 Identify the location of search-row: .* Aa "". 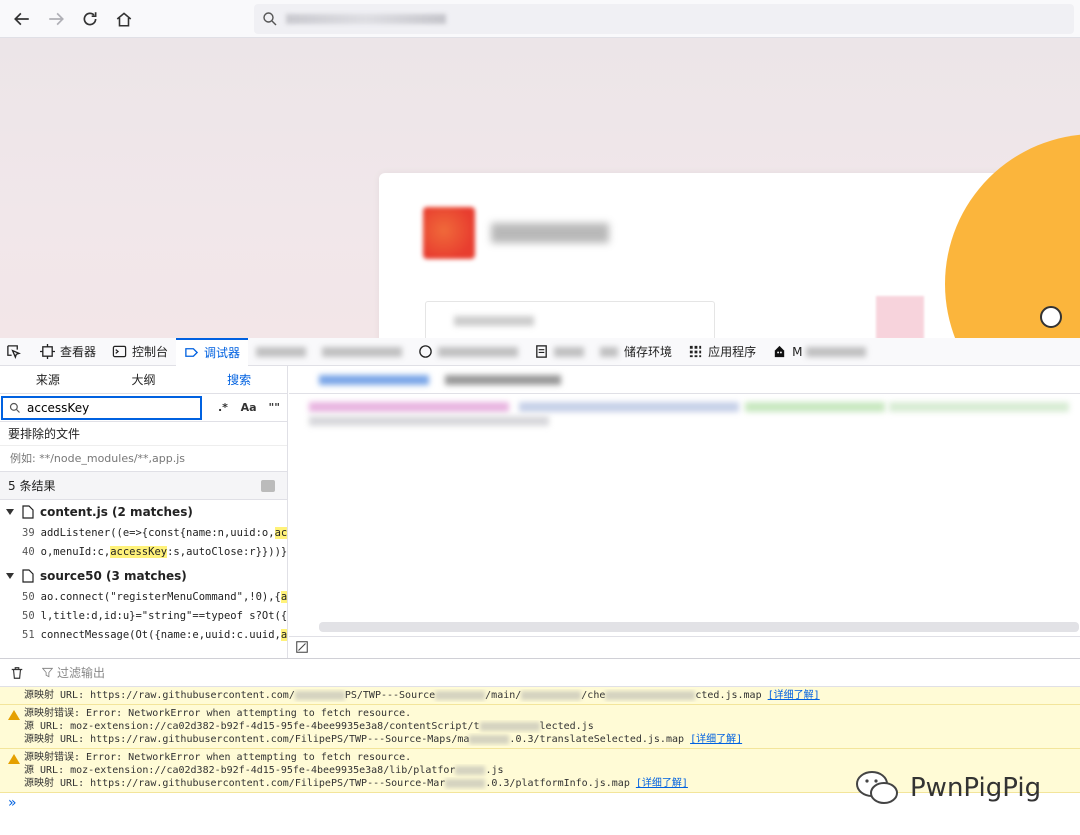
(143, 408).